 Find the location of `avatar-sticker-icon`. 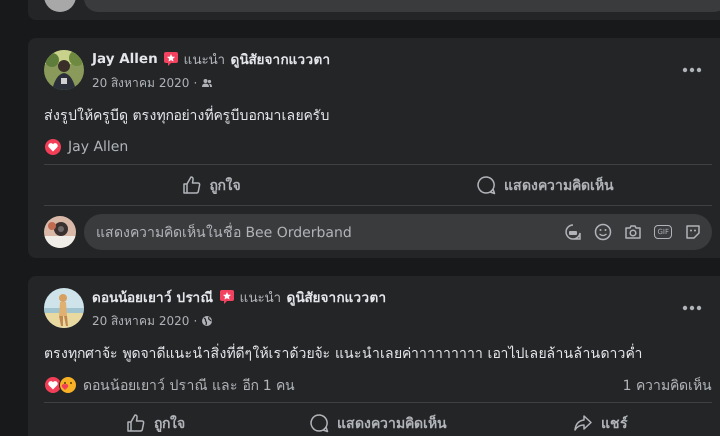

avatar-sticker-icon is located at coordinates (573, 232).